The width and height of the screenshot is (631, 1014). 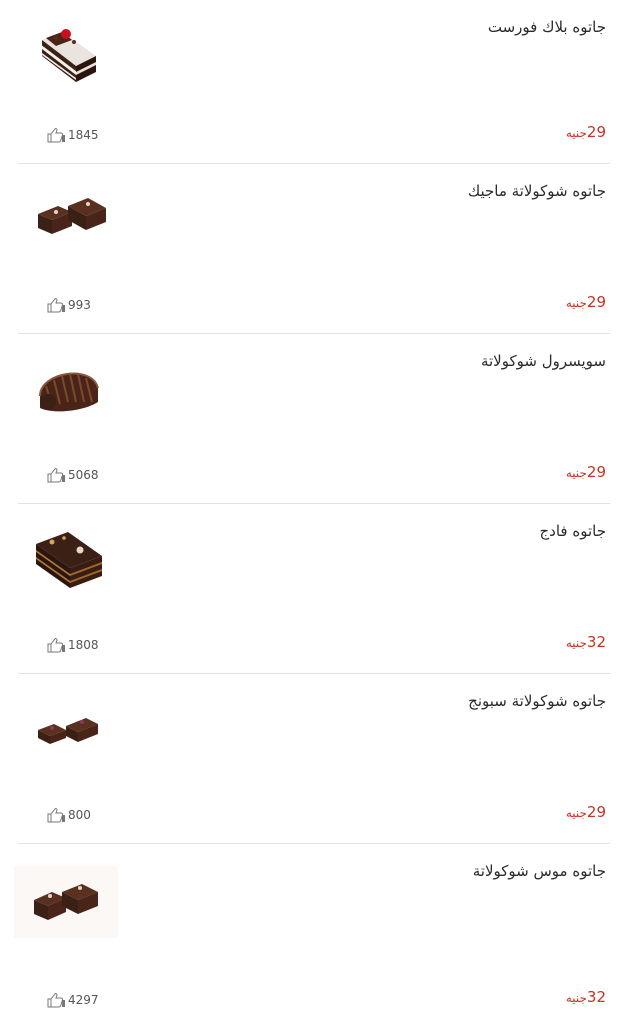 I want to click on product-title: جاتوه فادج, so click(x=573, y=531).